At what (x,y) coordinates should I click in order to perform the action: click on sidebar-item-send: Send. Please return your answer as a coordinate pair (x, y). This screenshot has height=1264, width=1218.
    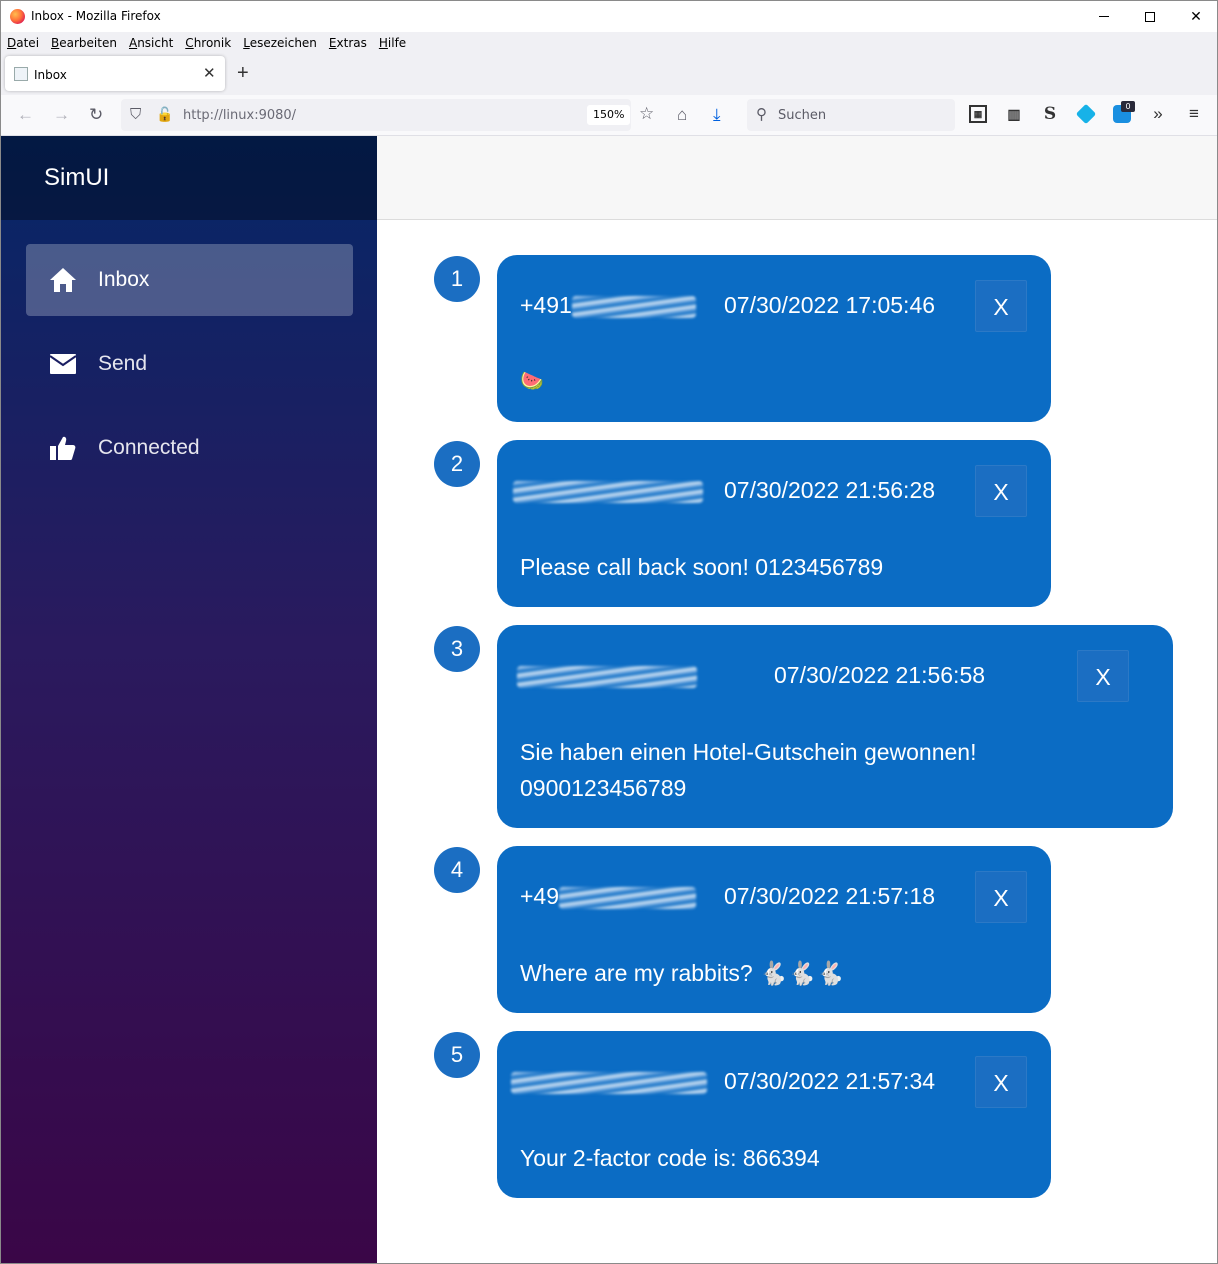
    Looking at the image, I should click on (189, 364).